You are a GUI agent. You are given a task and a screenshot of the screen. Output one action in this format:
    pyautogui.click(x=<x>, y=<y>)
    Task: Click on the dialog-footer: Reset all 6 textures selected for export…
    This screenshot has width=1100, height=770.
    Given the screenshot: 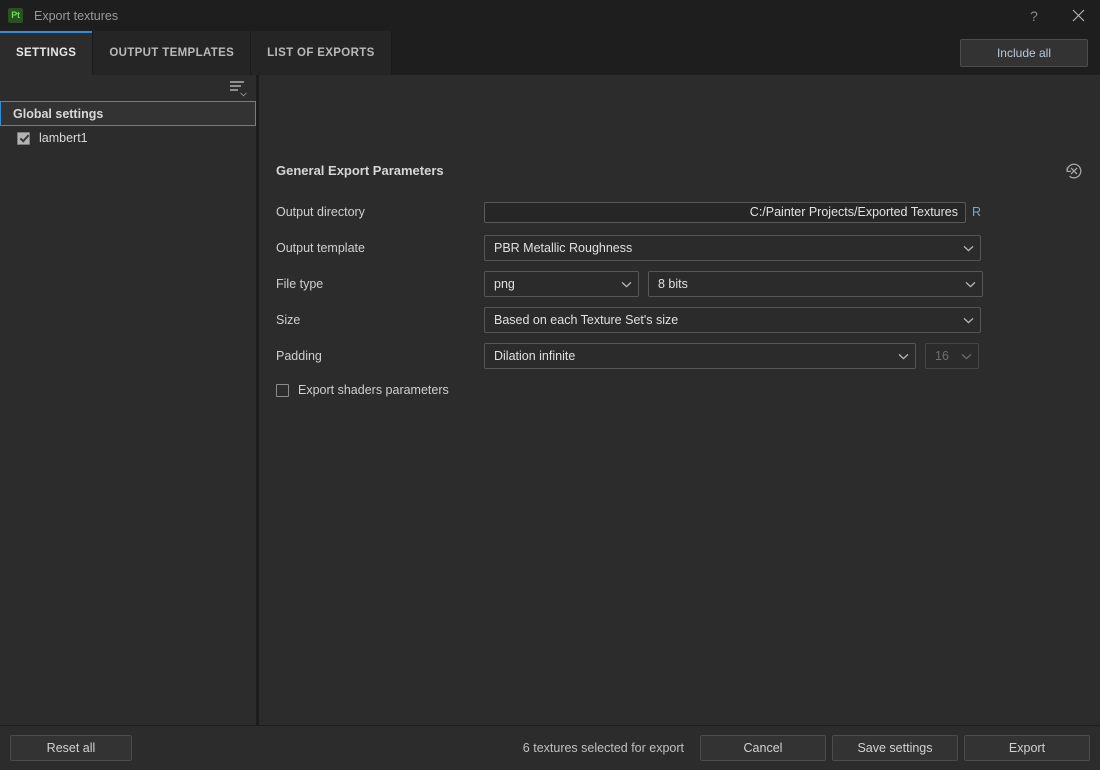 What is the action you would take?
    pyautogui.click(x=550, y=747)
    